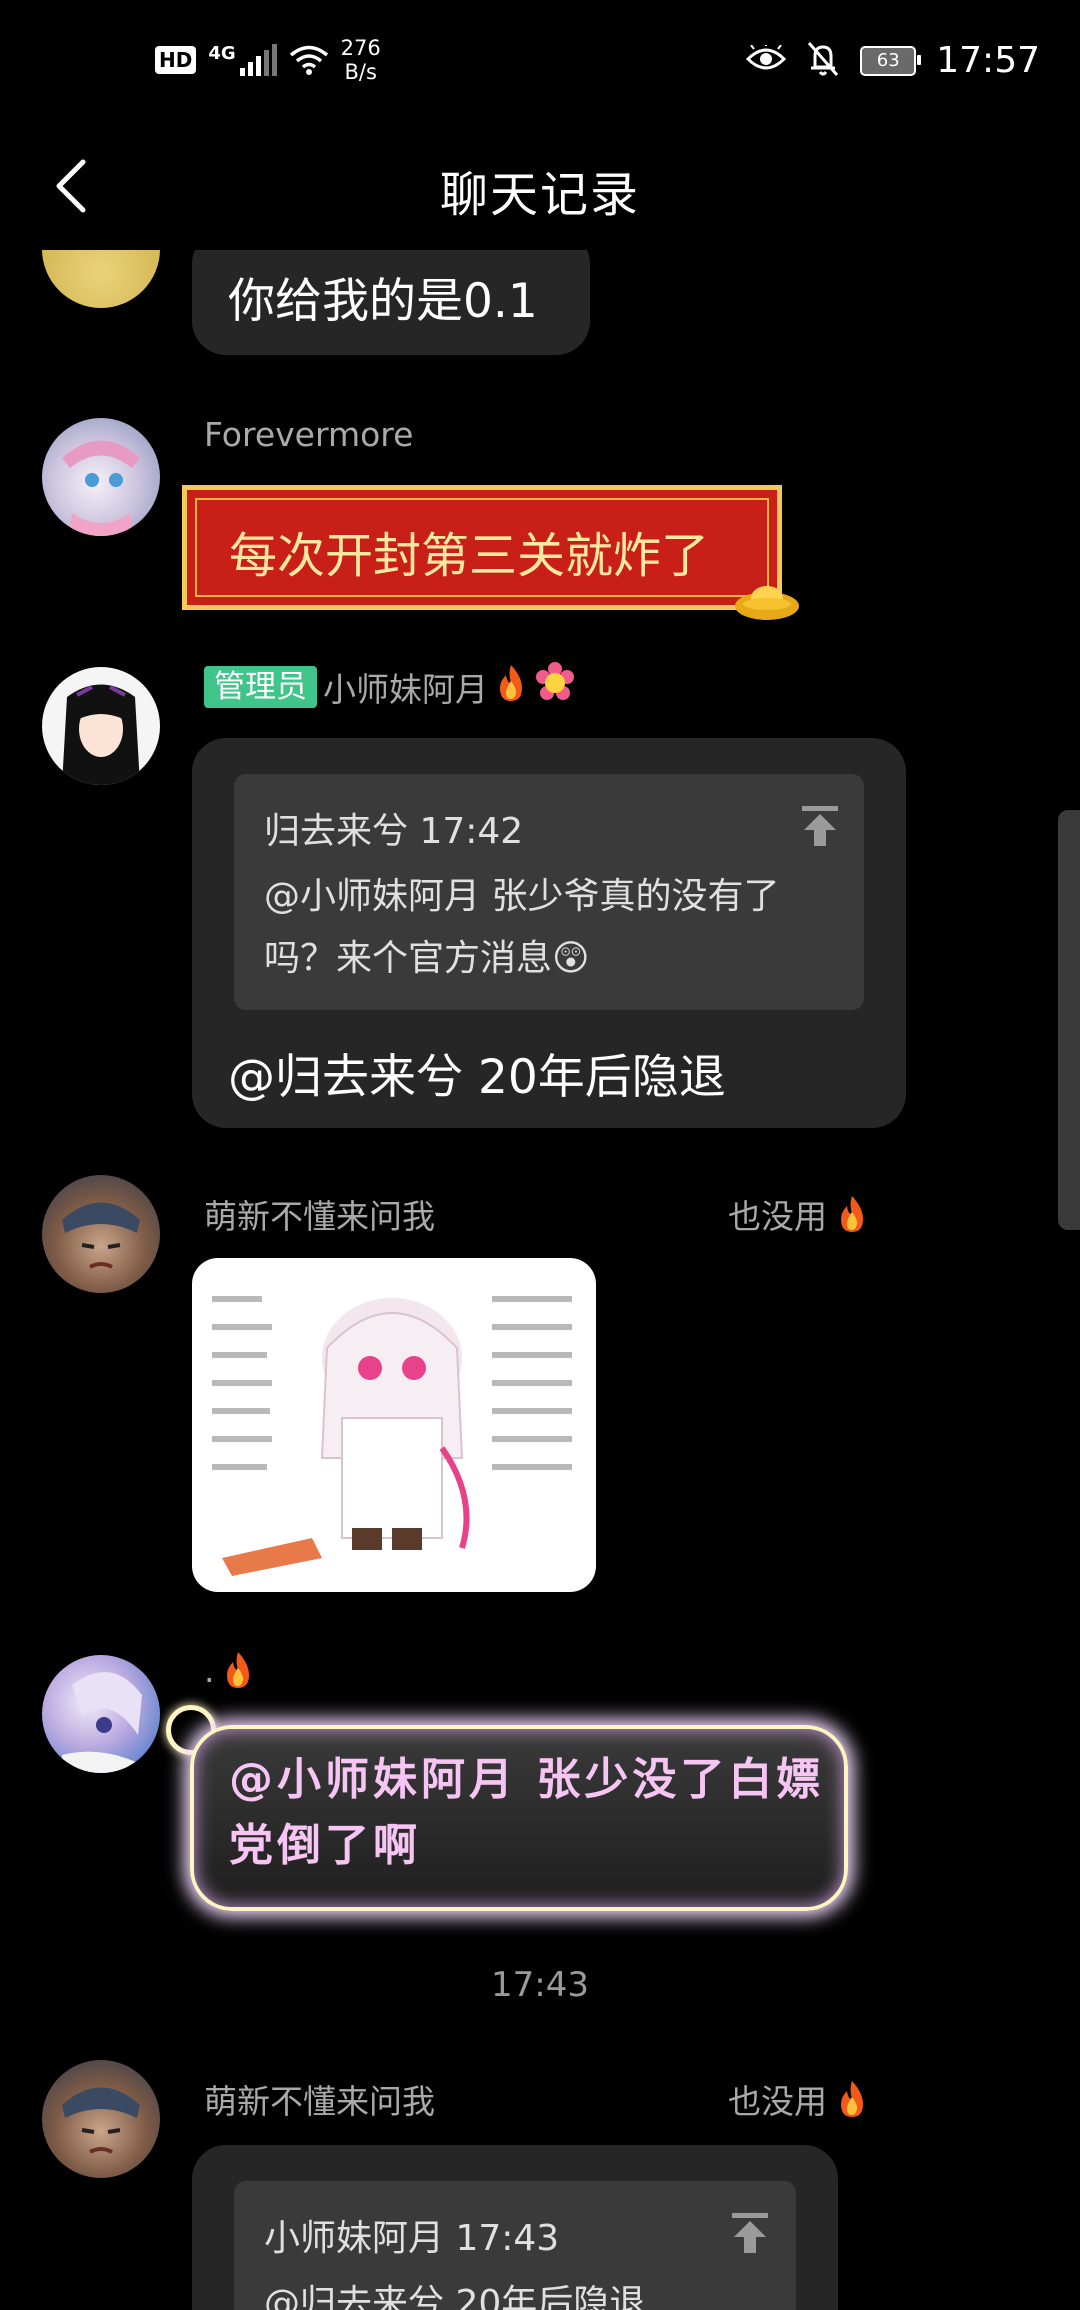  I want to click on sender-name-text: Forevermore, so click(309, 434).